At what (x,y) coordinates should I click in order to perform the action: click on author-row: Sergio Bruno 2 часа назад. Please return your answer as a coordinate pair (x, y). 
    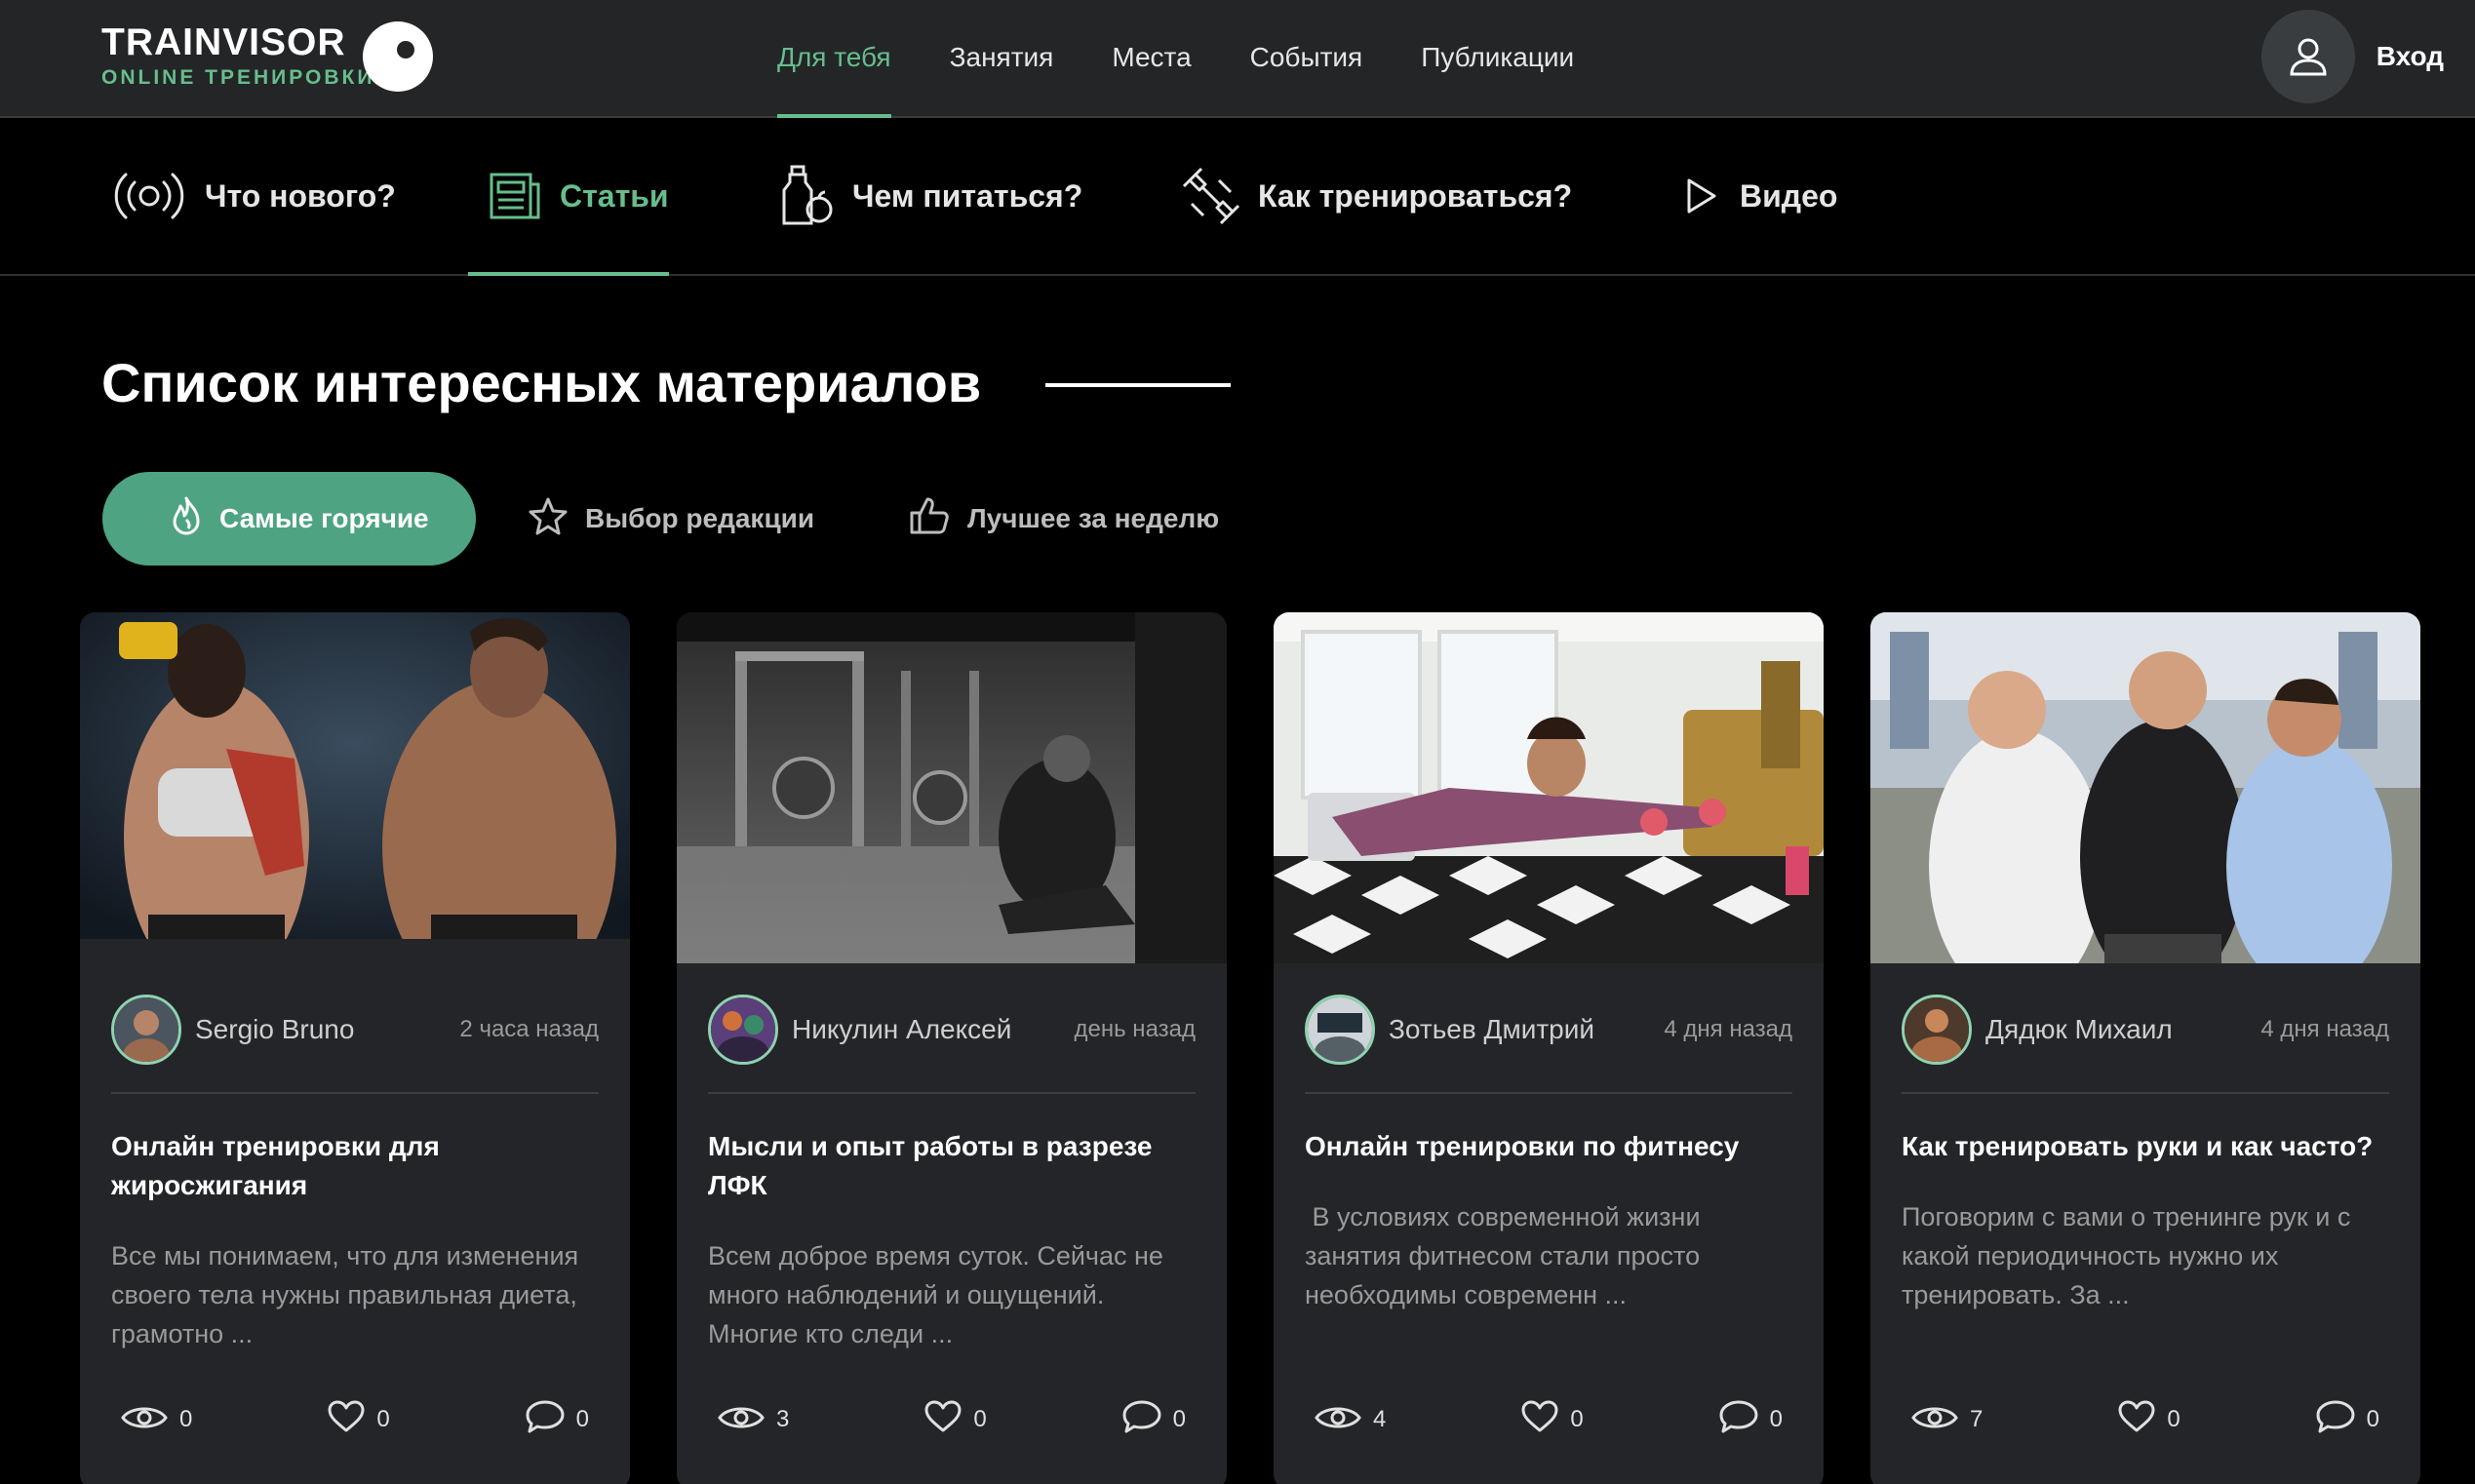
    Looking at the image, I should click on (355, 1030).